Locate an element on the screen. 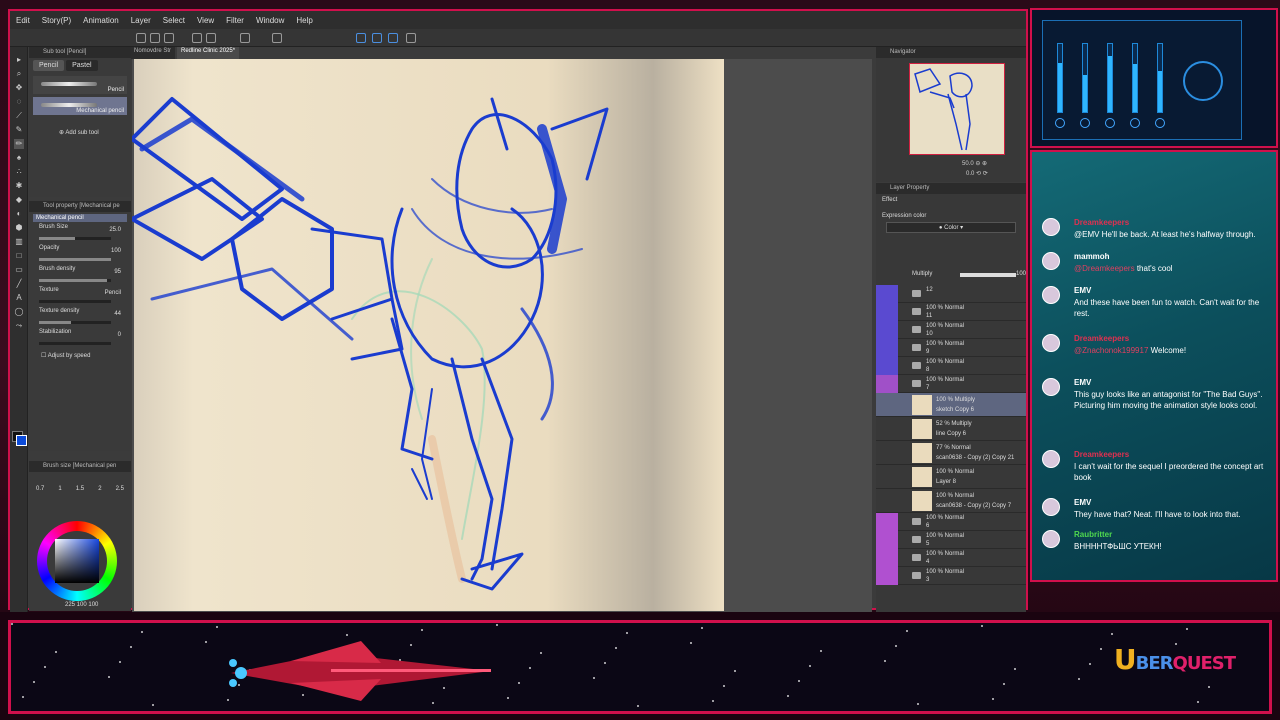  avatar is located at coordinates (1051, 539).